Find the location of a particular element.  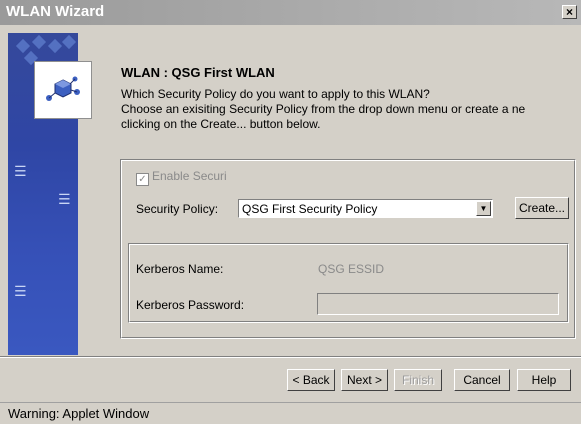

kerberos-password-label: Kerberos Password: is located at coordinates (190, 305).